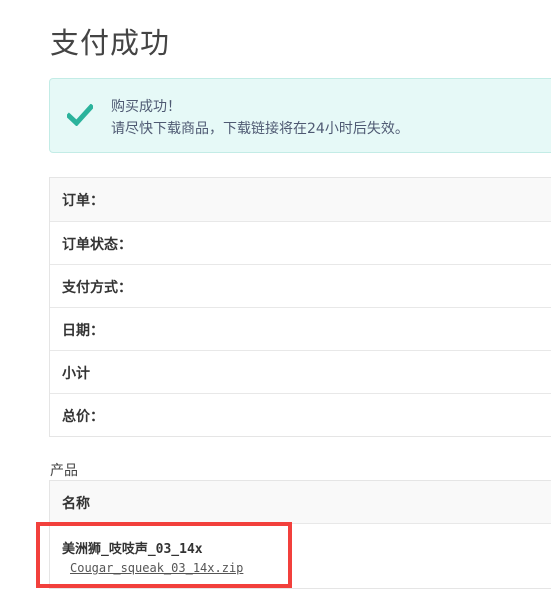 This screenshot has width=551, height=606. Describe the element at coordinates (300, 414) in the screenshot. I see `order-row-total: 总价：` at that location.